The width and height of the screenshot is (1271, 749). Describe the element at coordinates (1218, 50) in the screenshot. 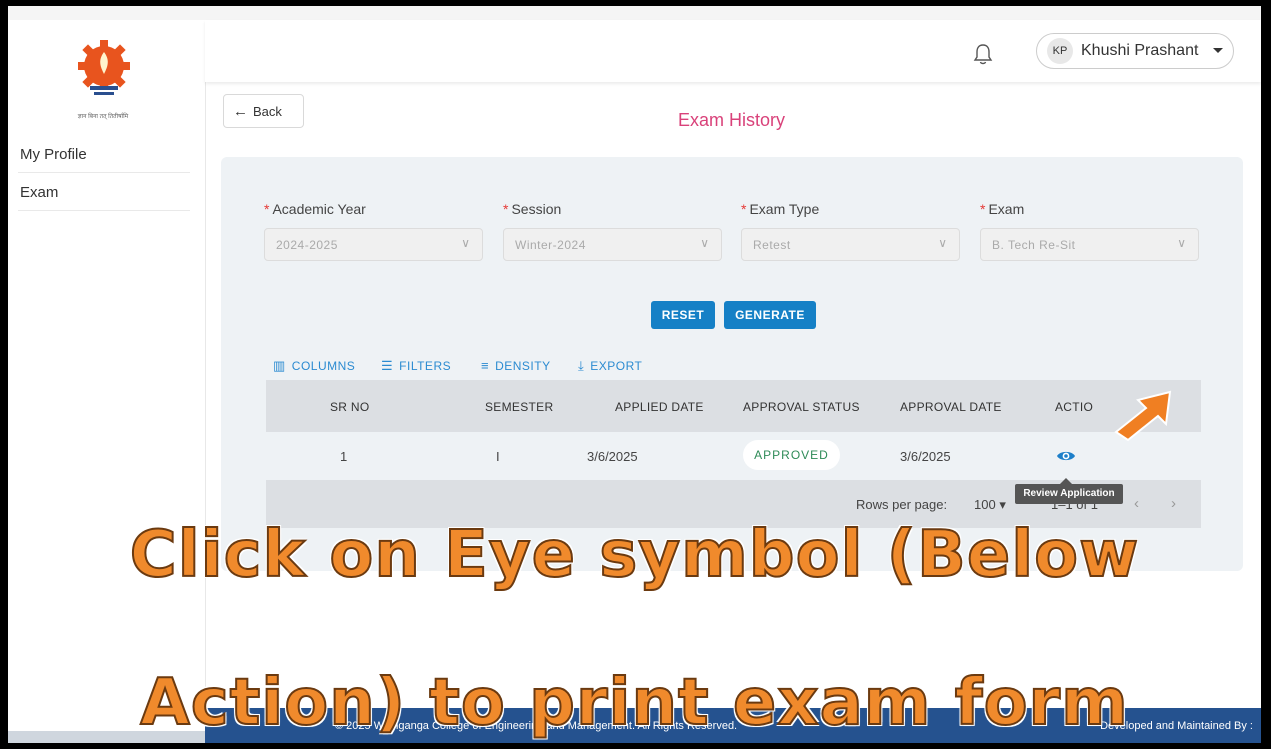

I see `caret-down-icon` at that location.